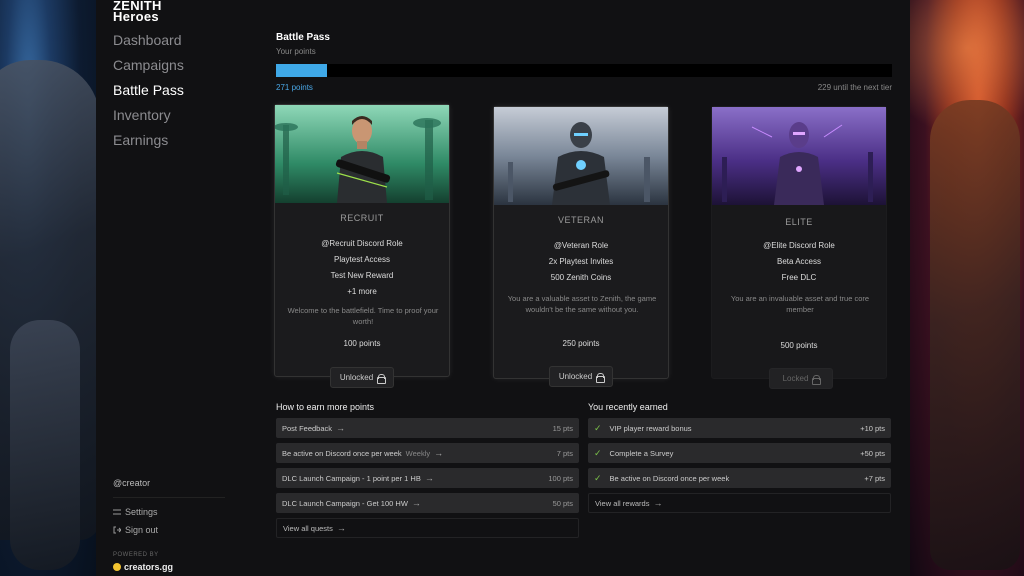 Image resolution: width=1024 pixels, height=576 pixels. What do you see at coordinates (622, 503) in the screenshot?
I see `view-all-rewards-label: View all rewards` at bounding box center [622, 503].